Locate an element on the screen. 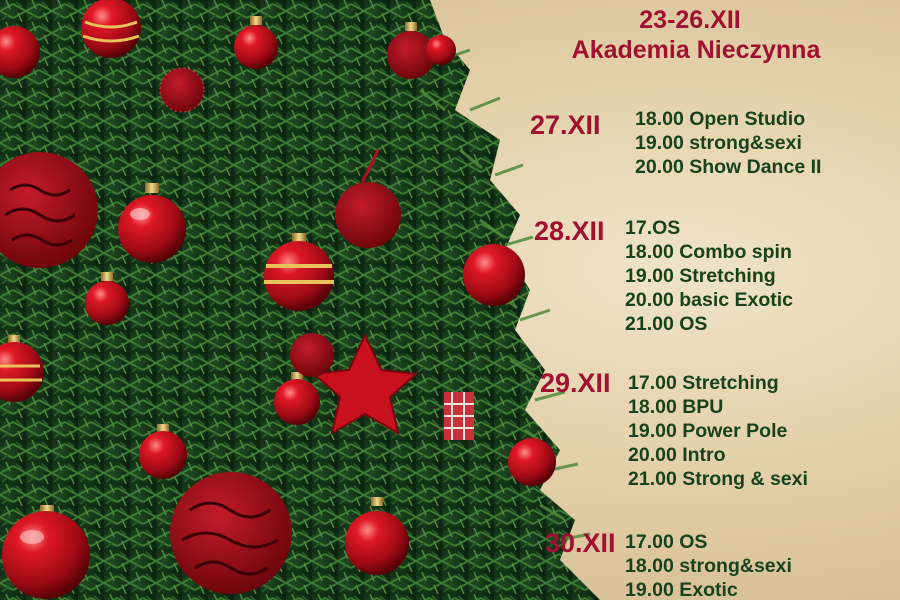 Image resolution: width=900 pixels, height=600 pixels. class-slot: 17.00 Stretching is located at coordinates (703, 383).